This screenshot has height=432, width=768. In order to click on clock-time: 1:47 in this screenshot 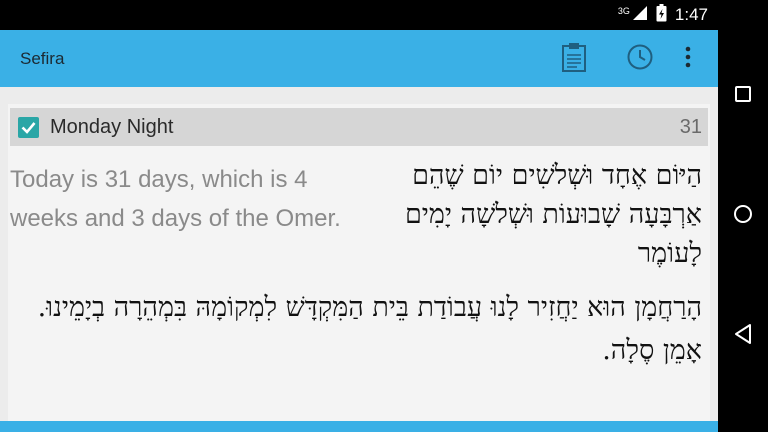, I will do `click(691, 14)`.